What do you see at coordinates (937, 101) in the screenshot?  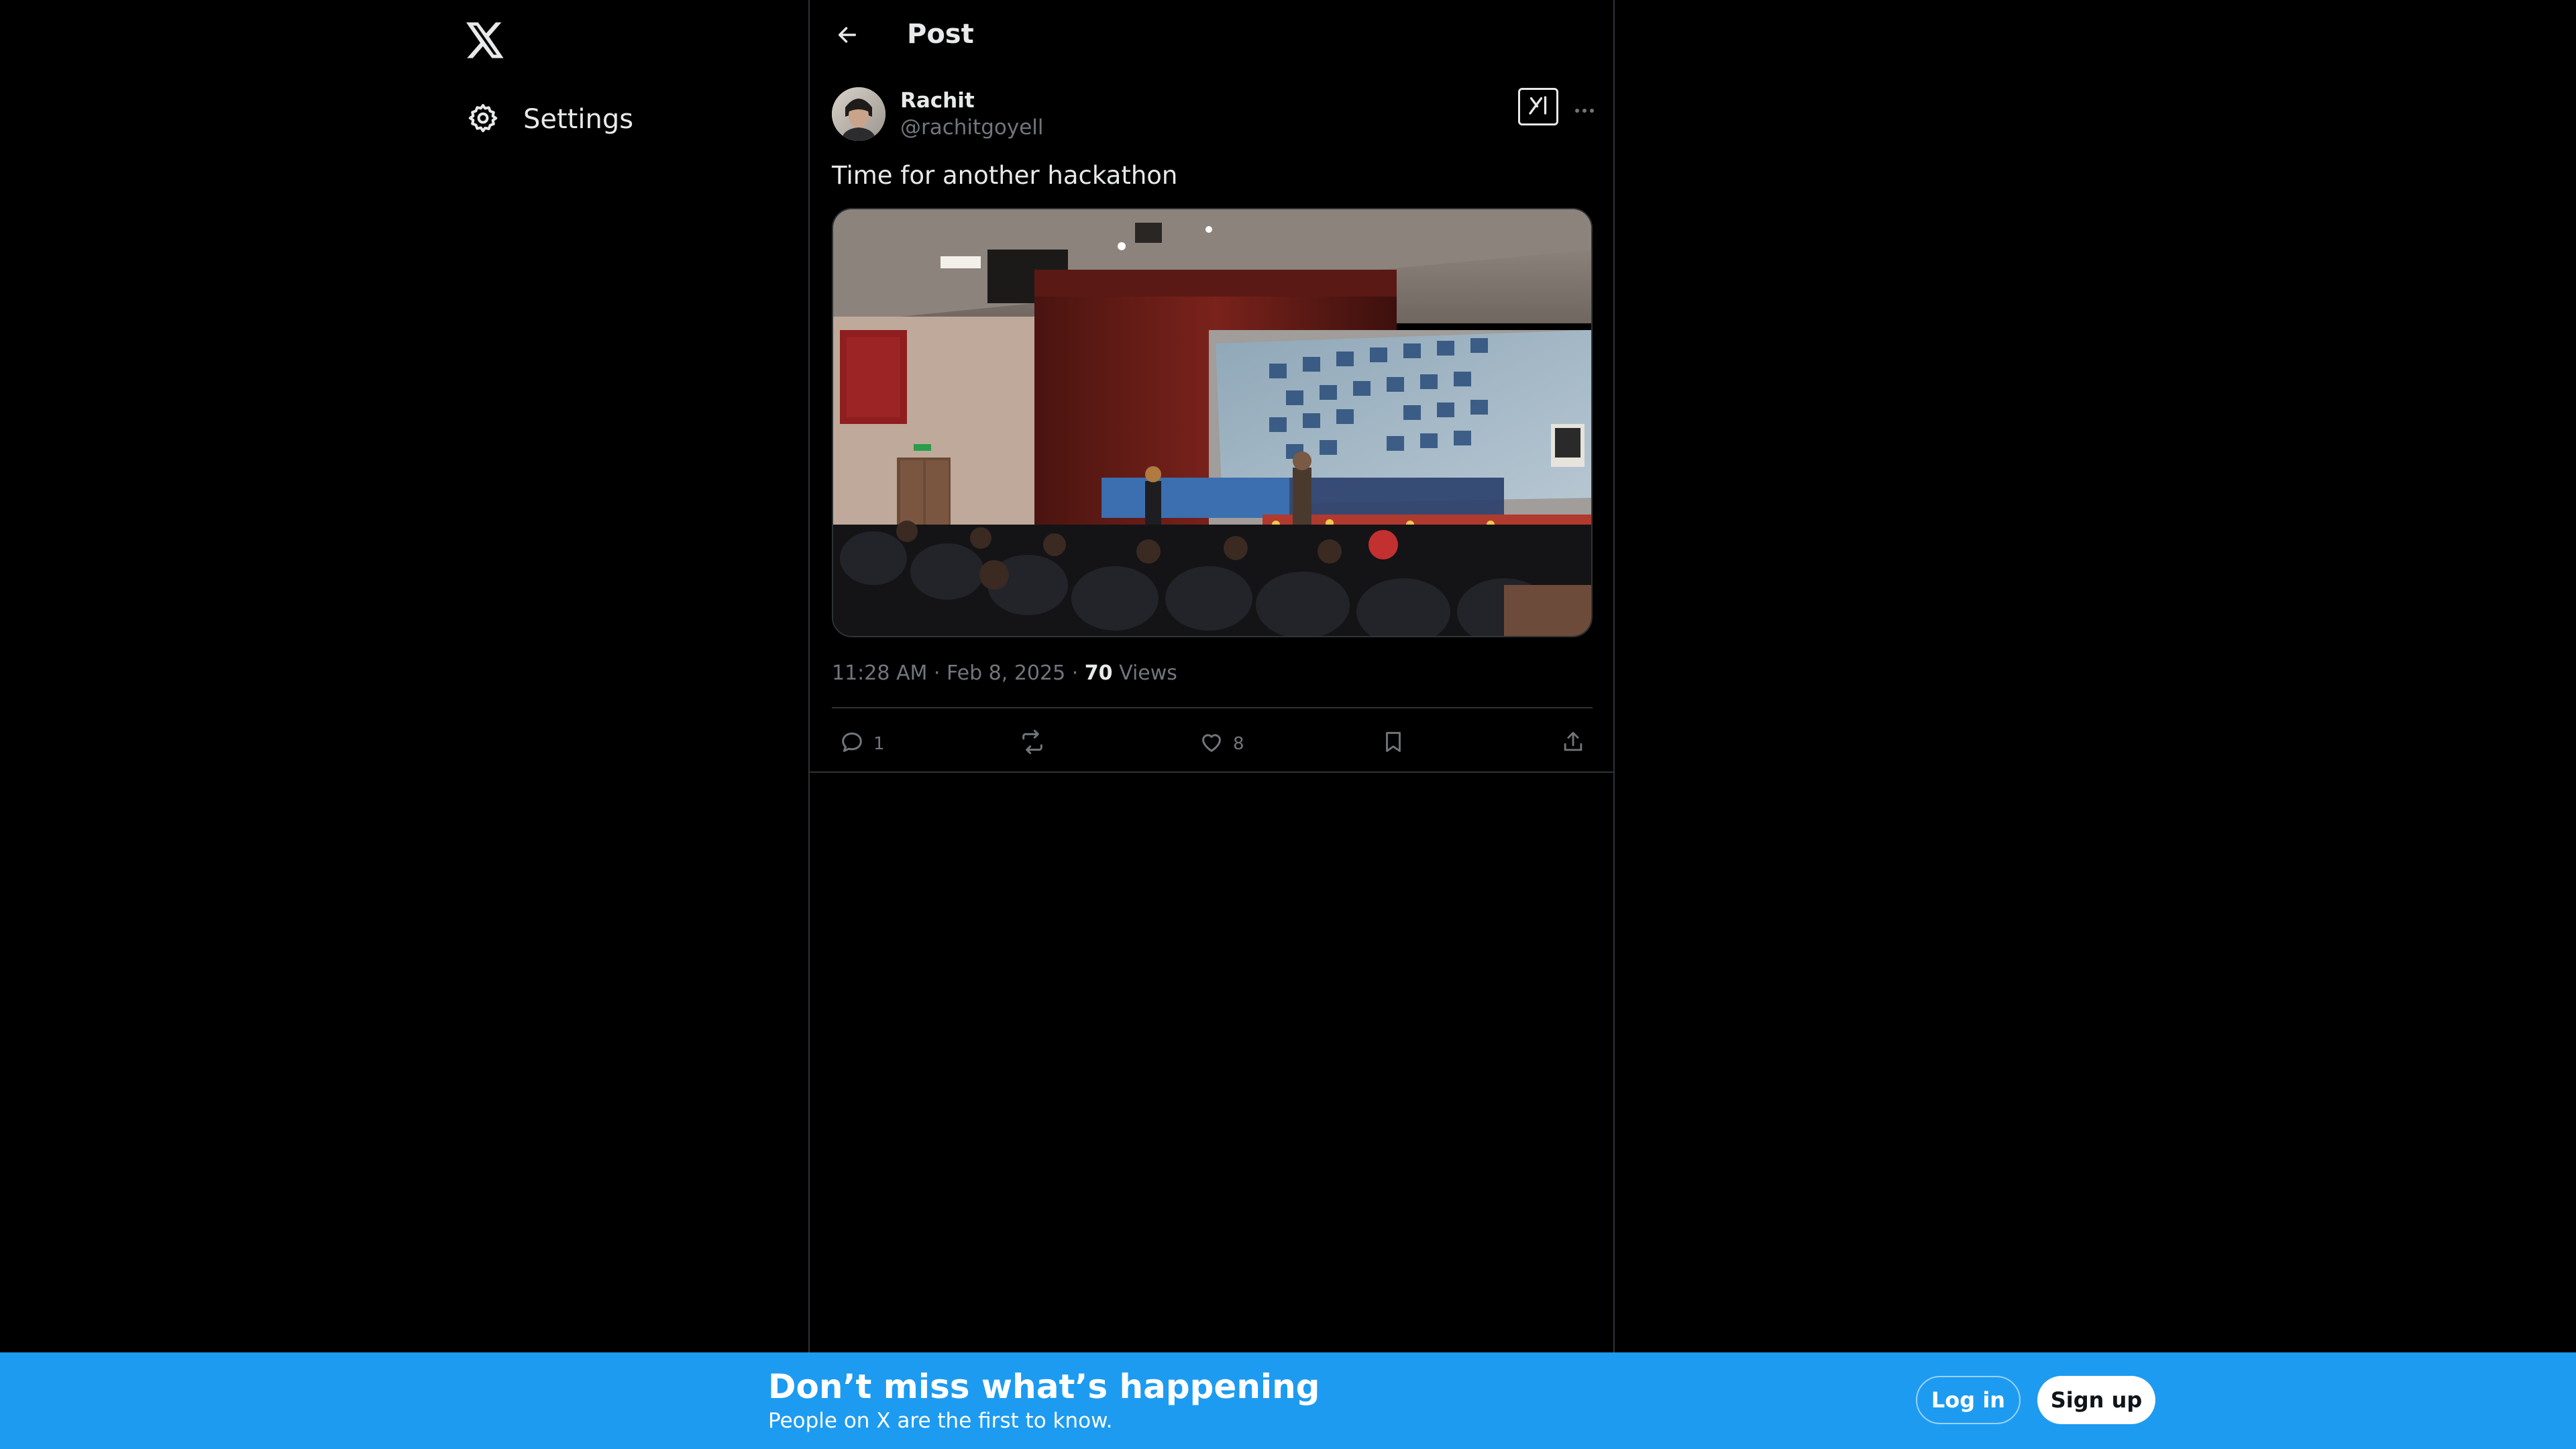 I see `author-name: Rachit` at bounding box center [937, 101].